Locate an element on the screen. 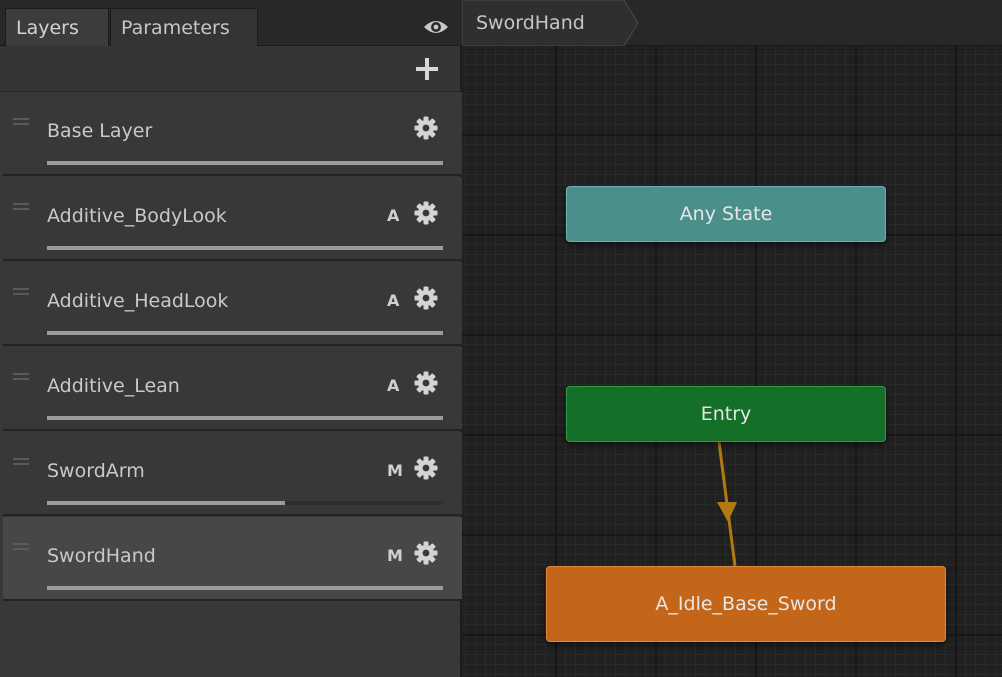 The height and width of the screenshot is (677, 1002). layer-item: SwordArm M is located at coordinates (232, 474).